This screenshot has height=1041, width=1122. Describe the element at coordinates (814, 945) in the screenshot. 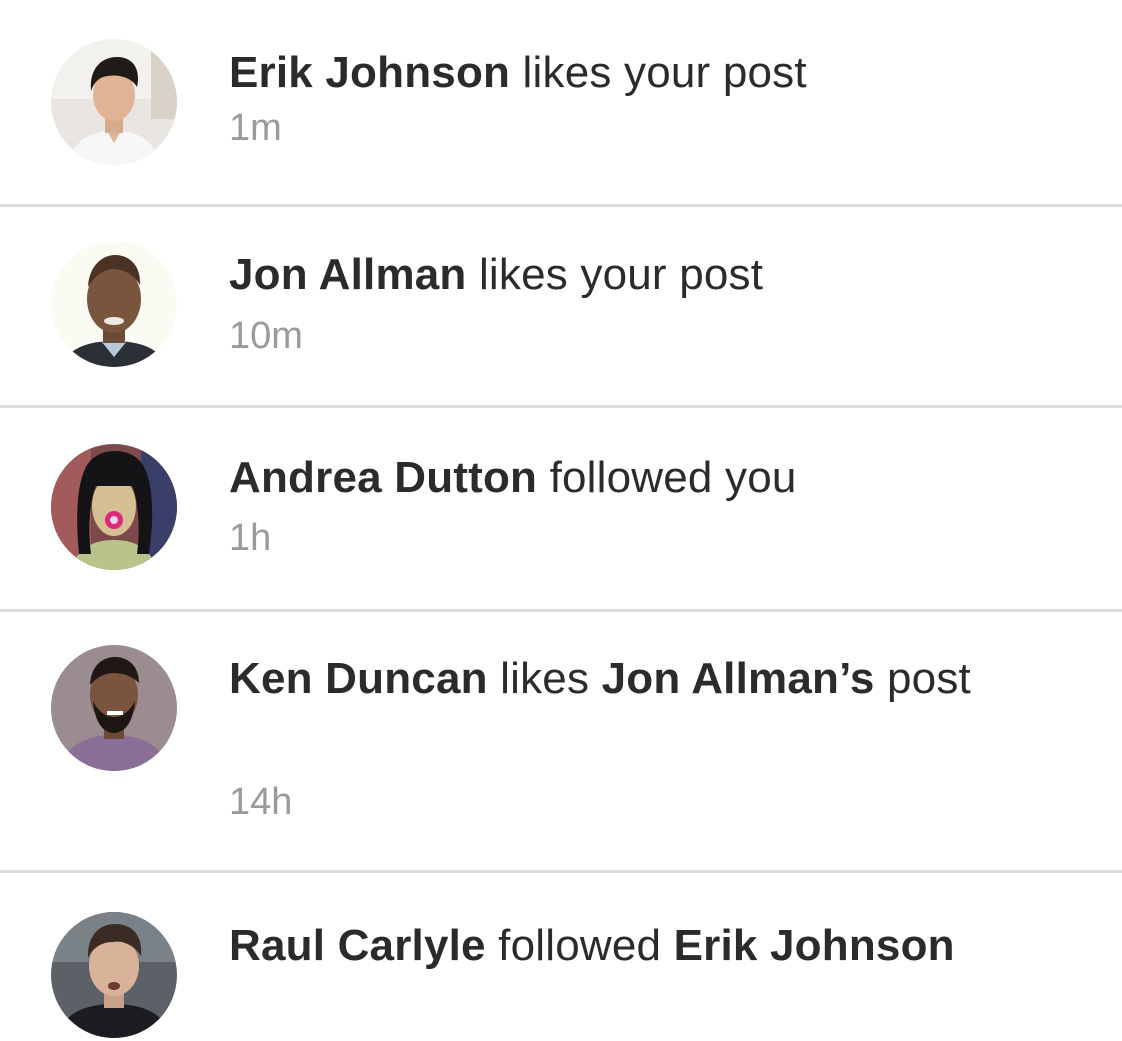

I see `target-name: Erik Johnson` at that location.